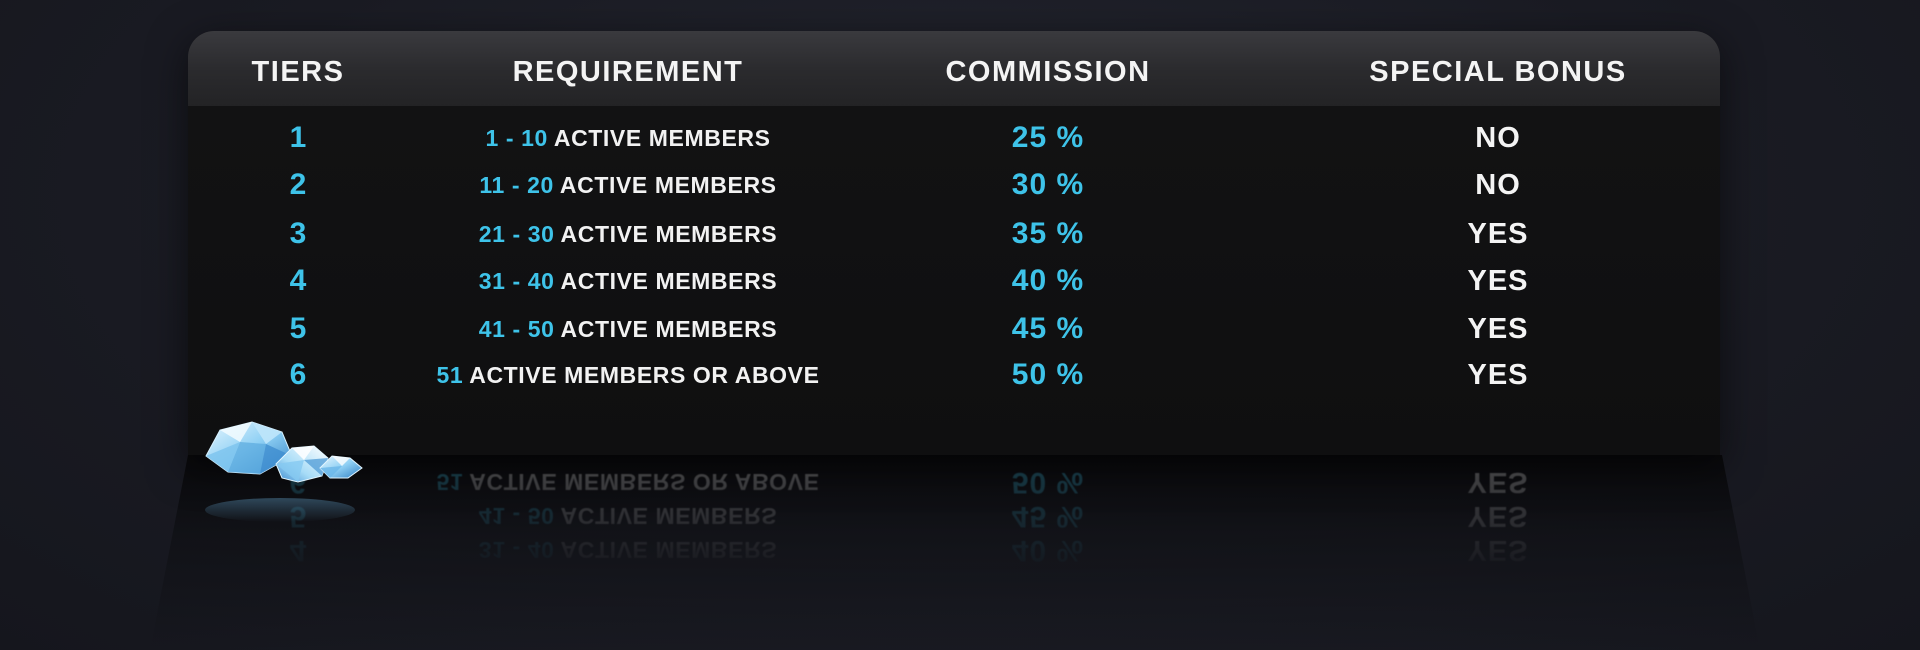 The height and width of the screenshot is (650, 1920). I want to click on diamond-cluster-icon, so click(290, 472).